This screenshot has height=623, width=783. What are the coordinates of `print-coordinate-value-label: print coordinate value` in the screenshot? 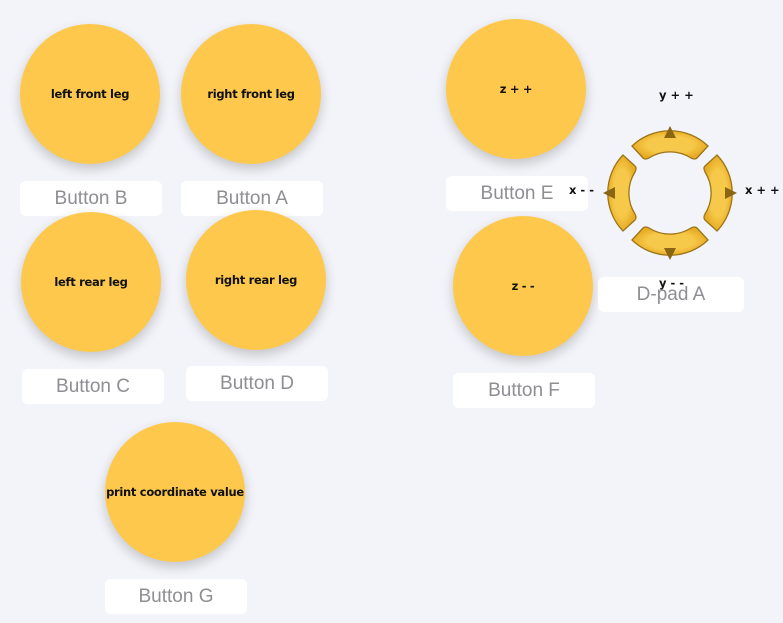 It's located at (175, 492).